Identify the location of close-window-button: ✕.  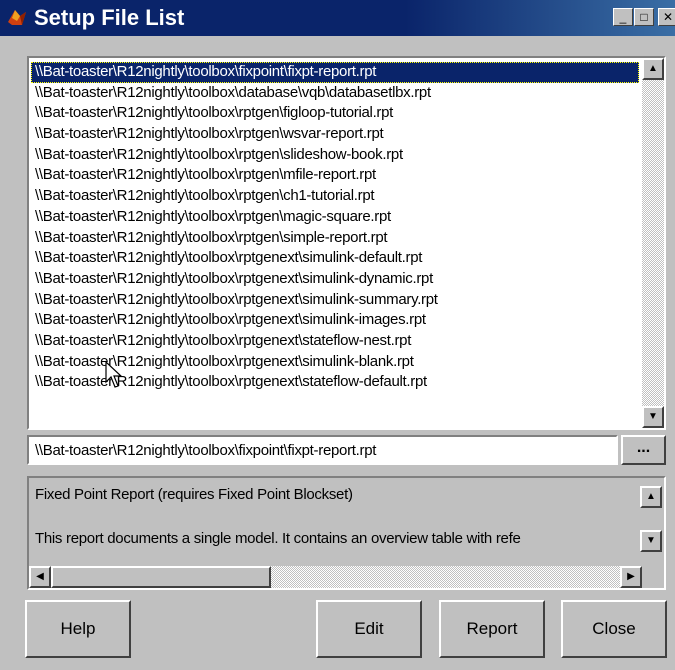
(666, 17).